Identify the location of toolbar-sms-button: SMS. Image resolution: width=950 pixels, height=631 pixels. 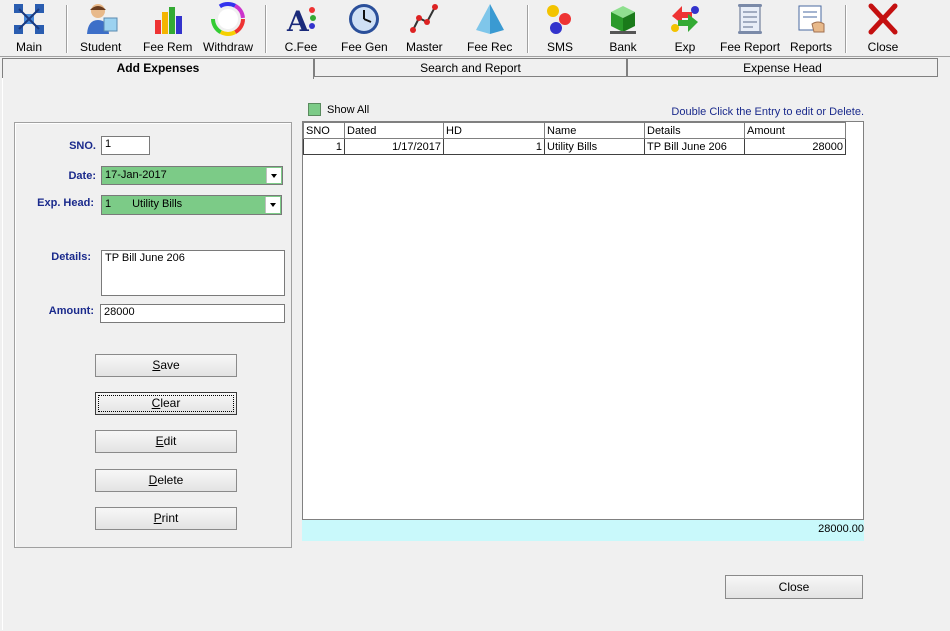
(560, 28).